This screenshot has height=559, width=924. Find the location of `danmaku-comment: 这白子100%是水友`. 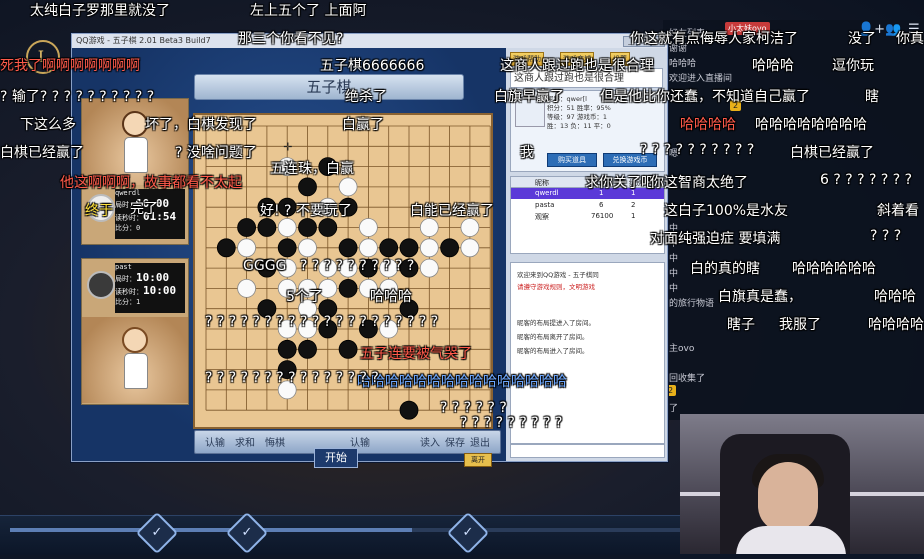

danmaku-comment: 这白子100%是水友 is located at coordinates (726, 211).